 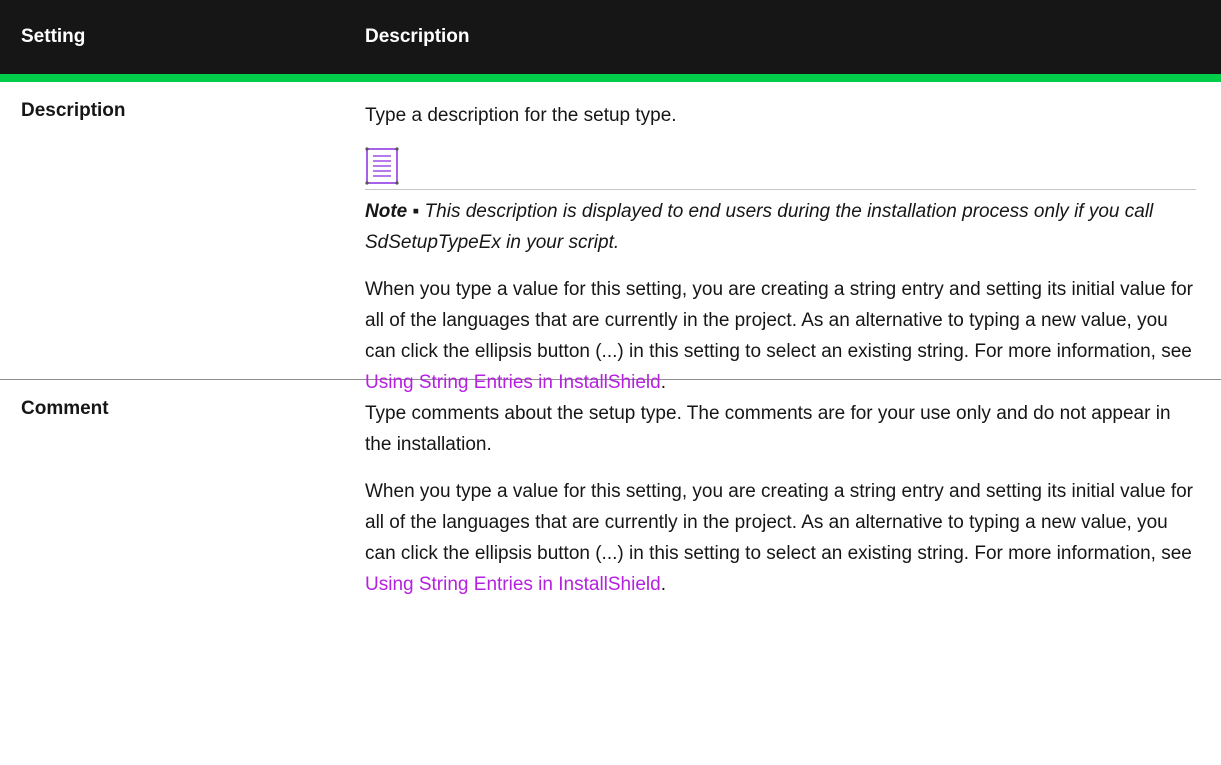 I want to click on header-setting: Setting, so click(x=53, y=36).